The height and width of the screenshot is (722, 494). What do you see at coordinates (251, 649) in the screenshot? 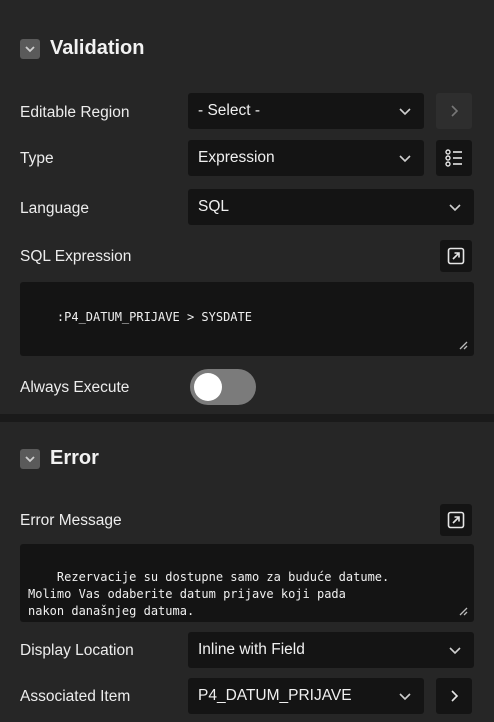
I see `display-location-value: Inline with Field` at bounding box center [251, 649].